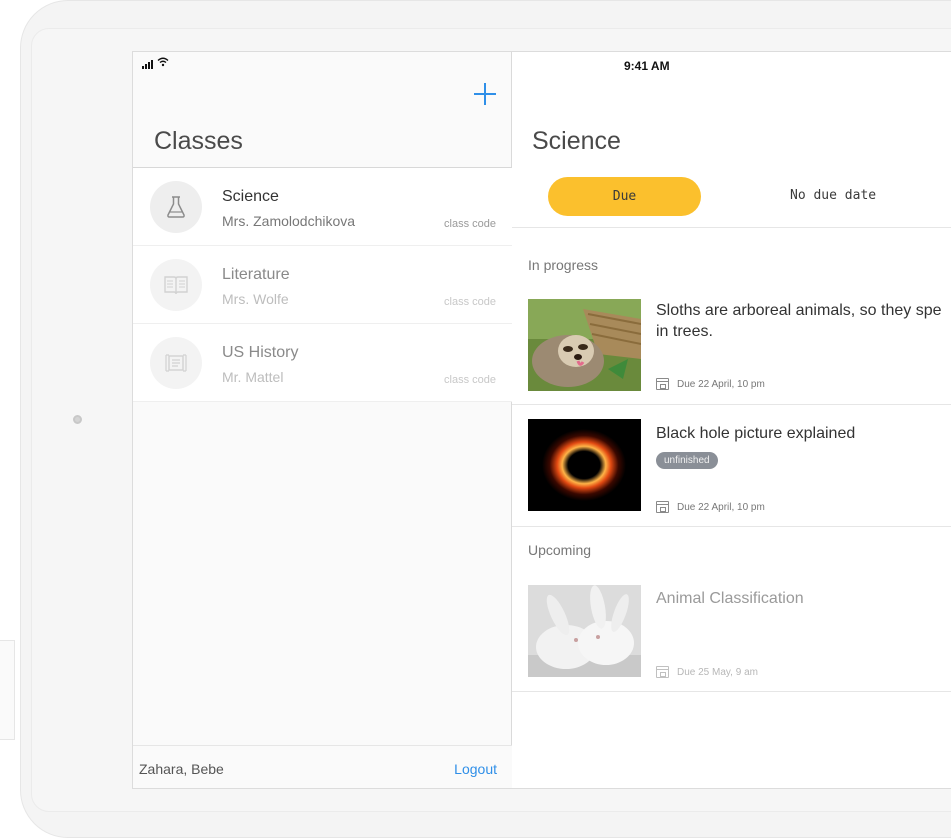  I want to click on wifi-icon, so click(163, 63).